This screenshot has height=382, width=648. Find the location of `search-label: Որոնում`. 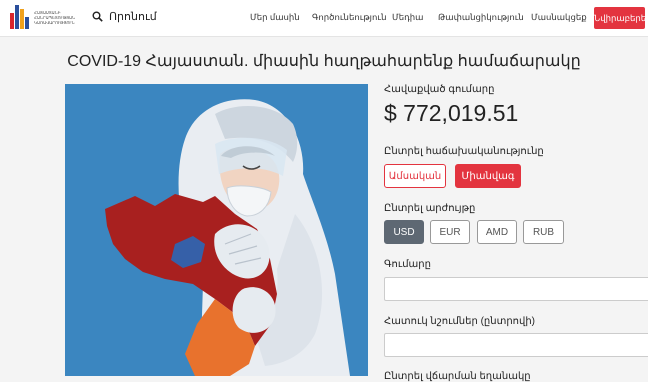

search-label: Որոնում is located at coordinates (133, 17).